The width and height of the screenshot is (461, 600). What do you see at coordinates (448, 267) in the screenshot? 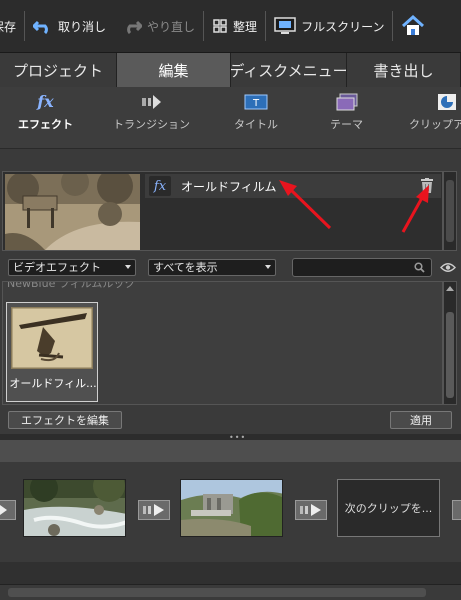
I see `eye-icon` at bounding box center [448, 267].